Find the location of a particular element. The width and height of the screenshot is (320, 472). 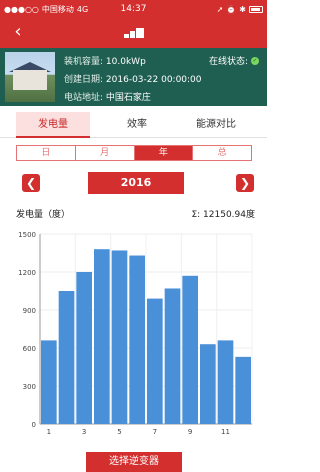

y-tick-label: 600 is located at coordinates (29, 349).